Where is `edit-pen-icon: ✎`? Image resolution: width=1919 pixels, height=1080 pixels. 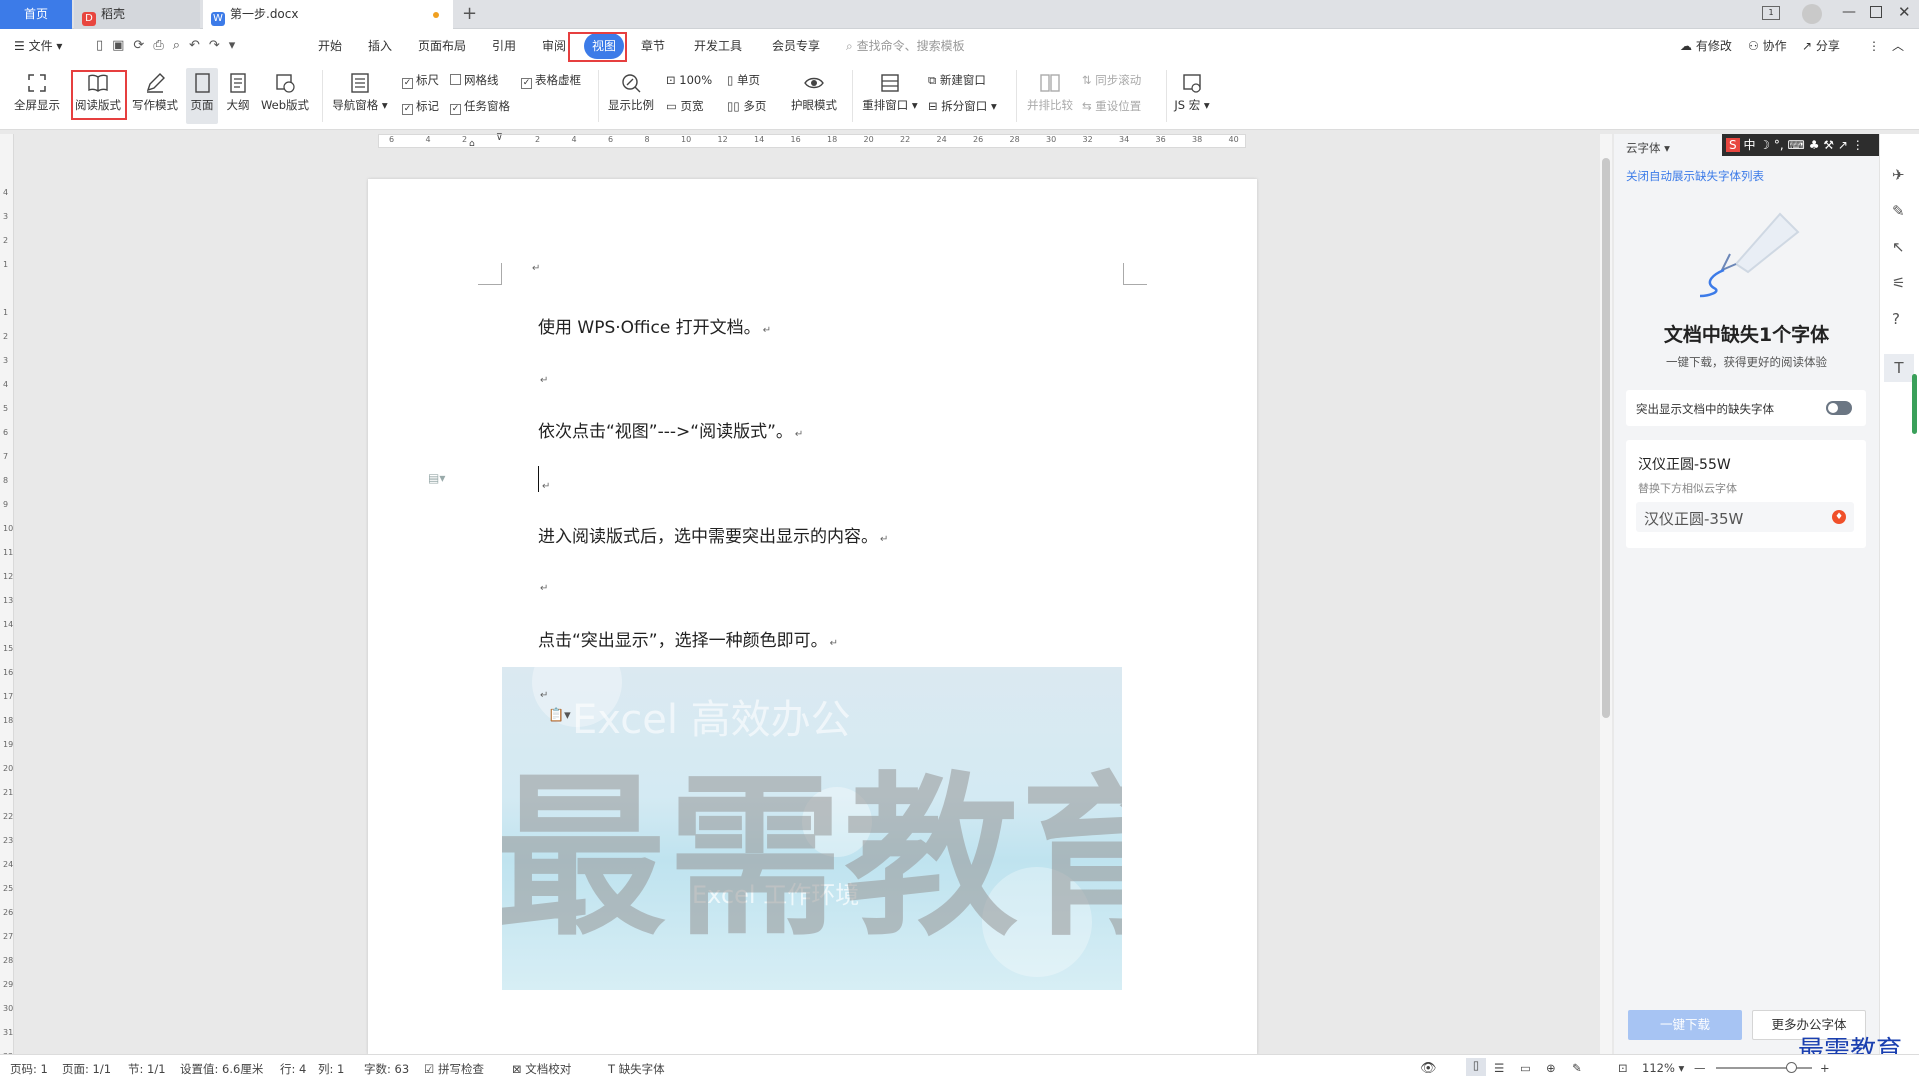 edit-pen-icon: ✎ is located at coordinates (1898, 211).